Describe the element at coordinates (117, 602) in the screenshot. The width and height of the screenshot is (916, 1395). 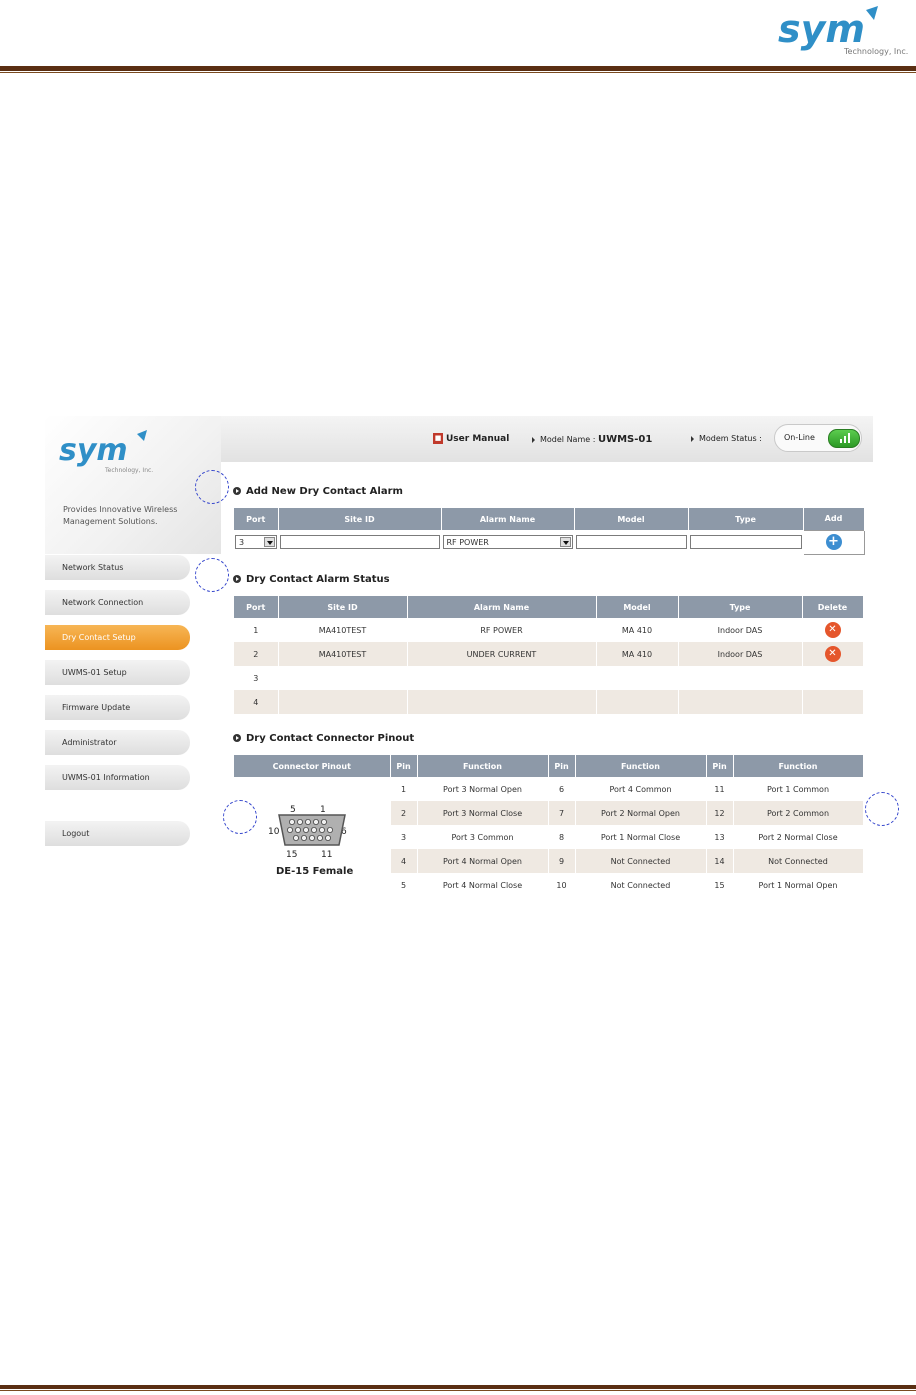
I see `nav-network-connection: Network Connection` at that location.